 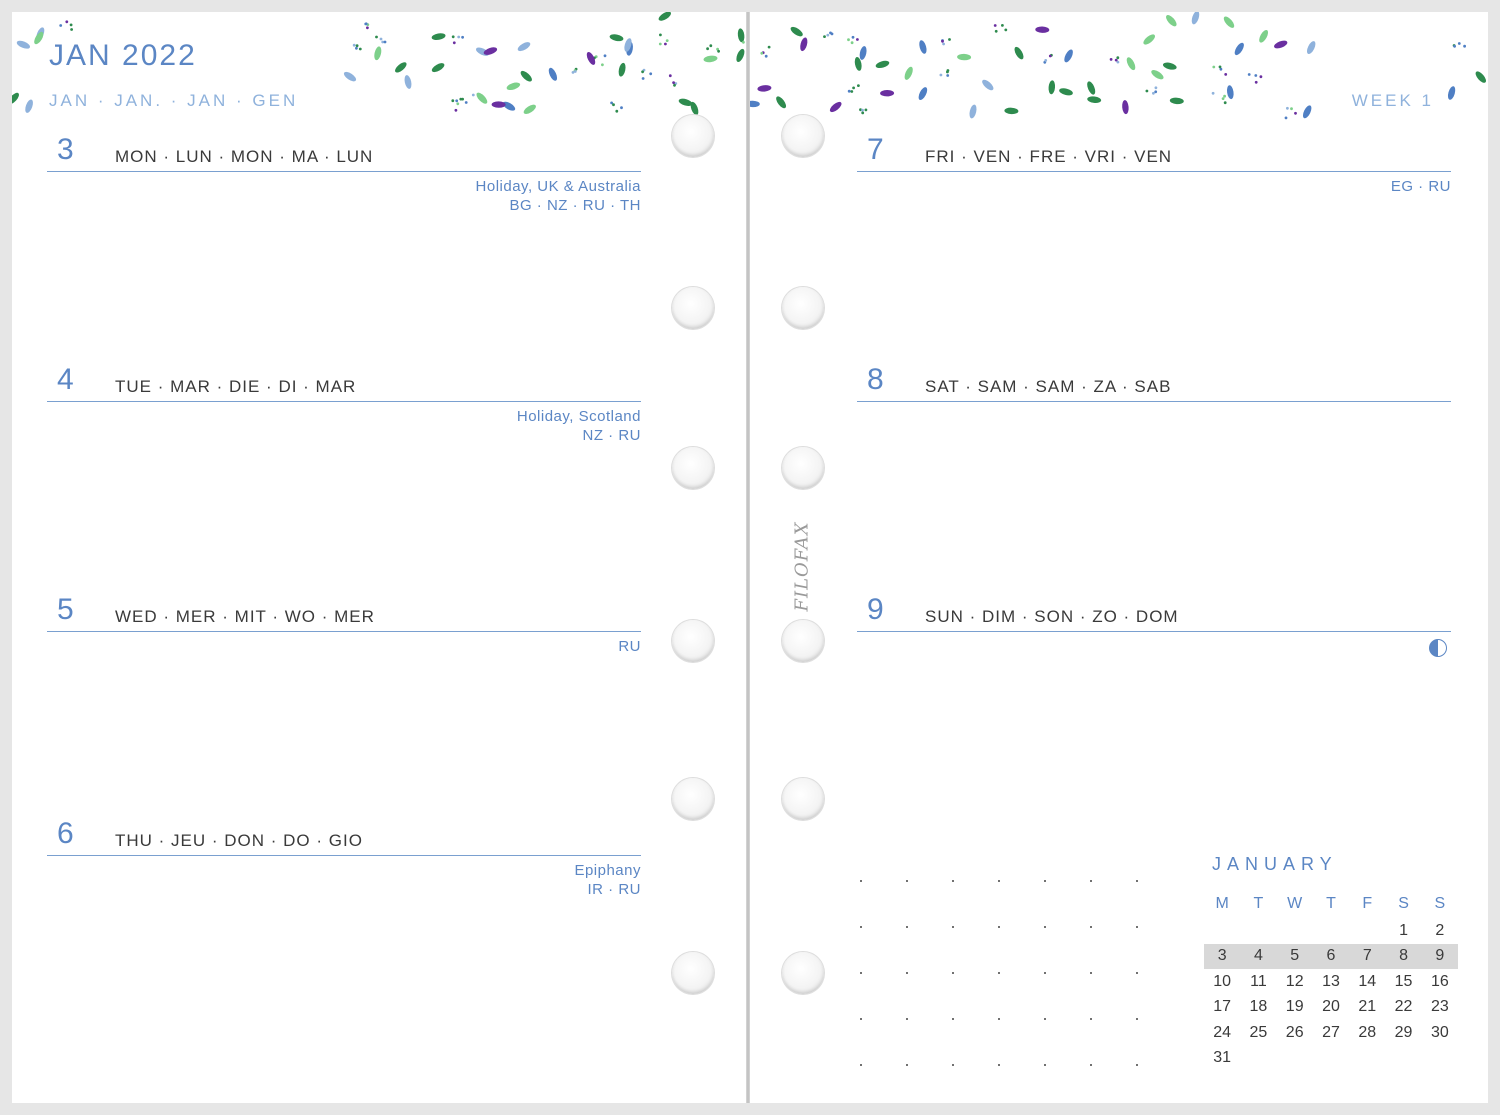 What do you see at coordinates (1403, 956) in the screenshot?
I see `calendar-day: 8` at bounding box center [1403, 956].